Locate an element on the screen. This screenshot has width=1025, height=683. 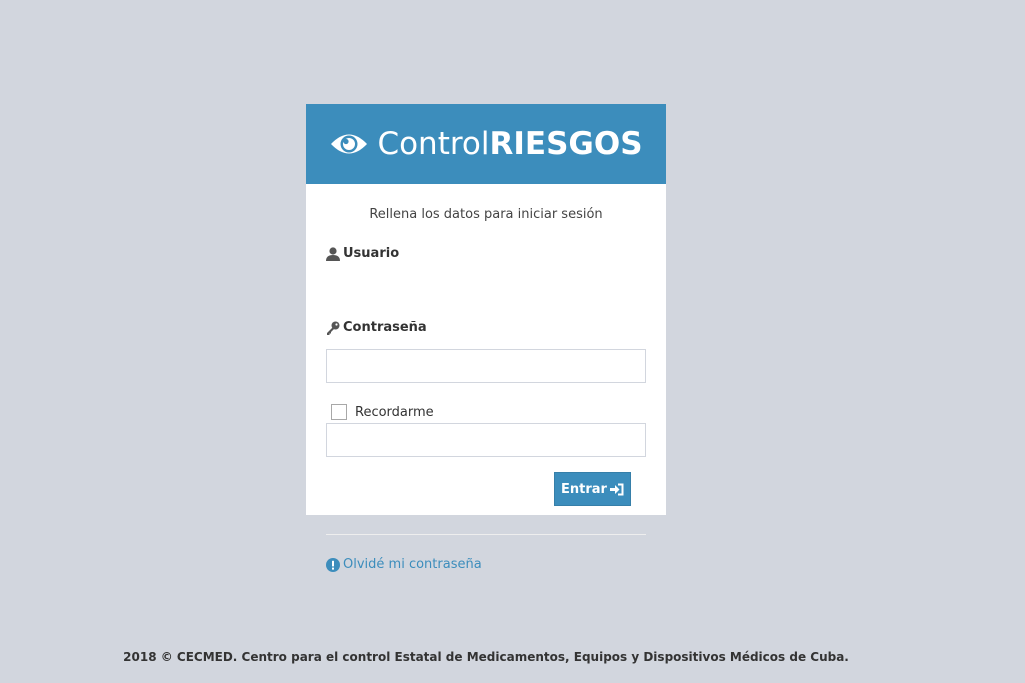
password-input is located at coordinates (486, 440).